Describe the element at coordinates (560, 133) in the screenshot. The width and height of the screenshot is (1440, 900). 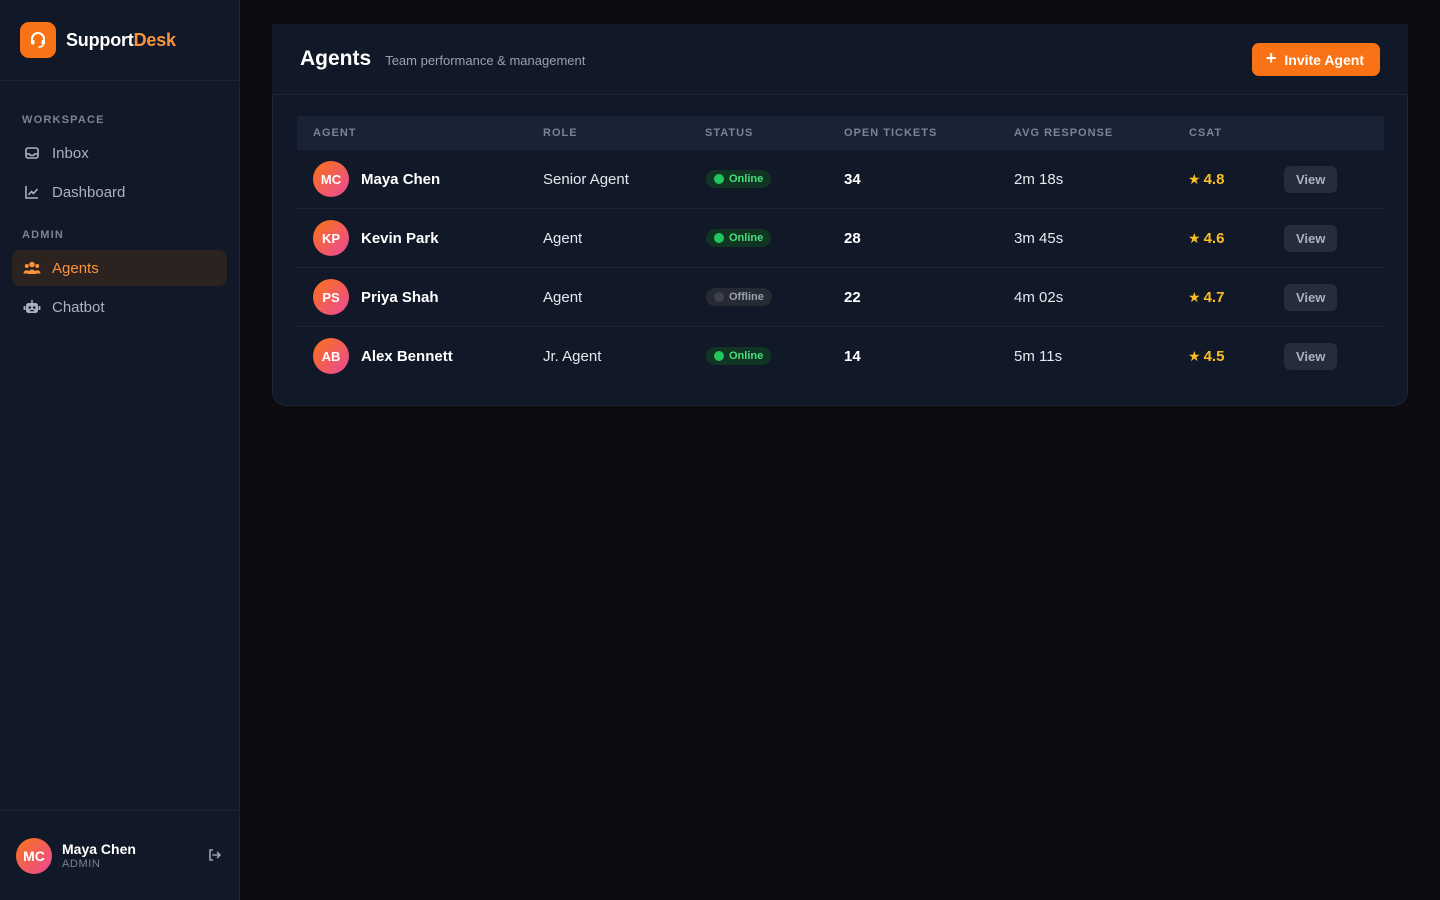
I see `column-header-role: ROLE` at that location.